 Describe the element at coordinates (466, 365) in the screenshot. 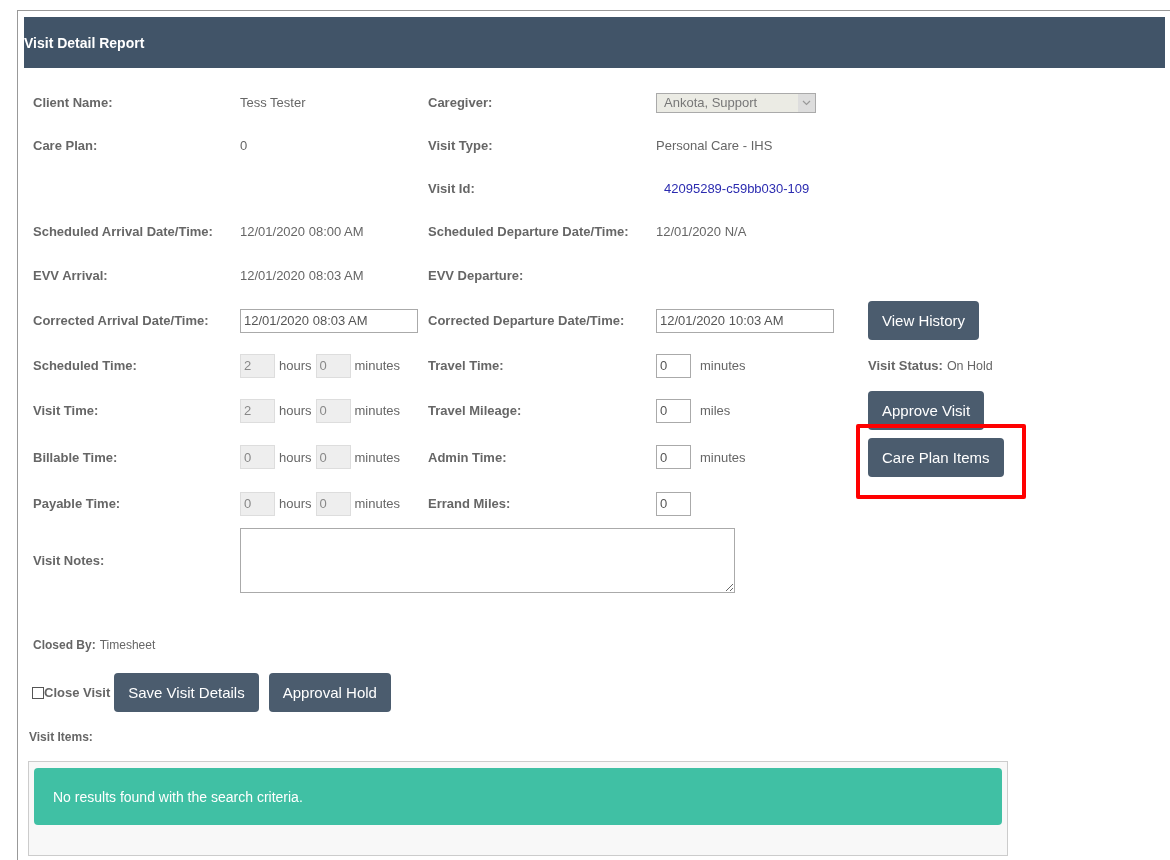

I see `field-label: Travel Time:` at that location.